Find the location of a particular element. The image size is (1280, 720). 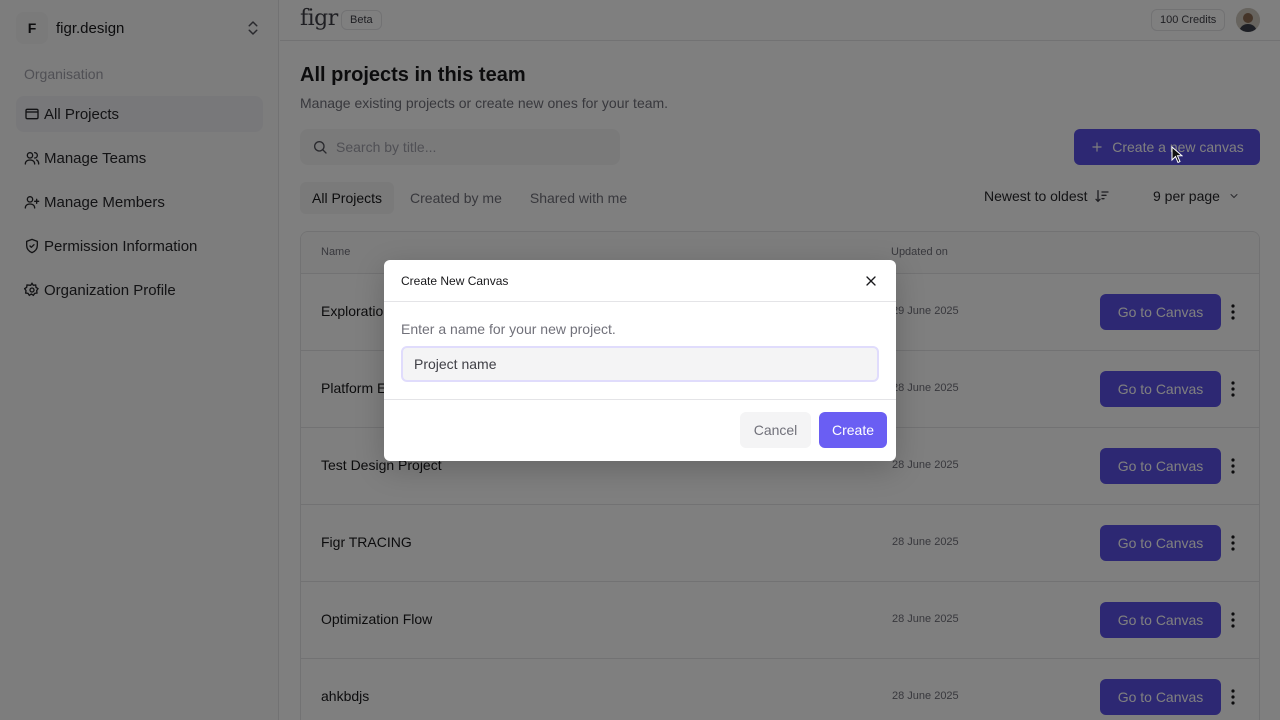

close-icon is located at coordinates (871, 281).